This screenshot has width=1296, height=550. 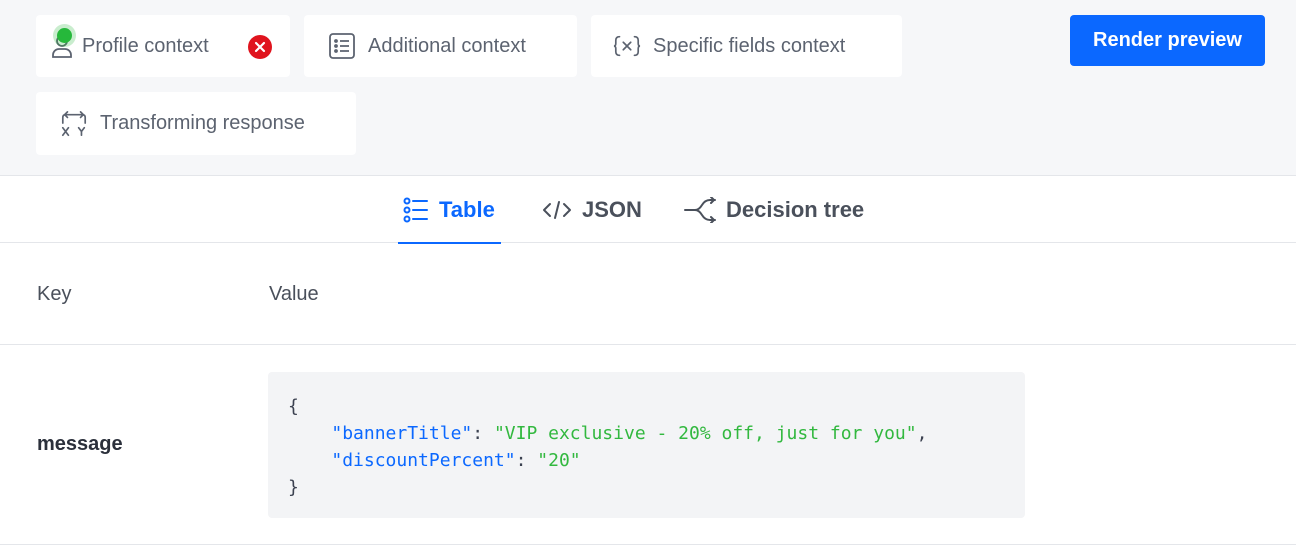 What do you see at coordinates (1167, 40) in the screenshot?
I see `render-preview-button: Render preview` at bounding box center [1167, 40].